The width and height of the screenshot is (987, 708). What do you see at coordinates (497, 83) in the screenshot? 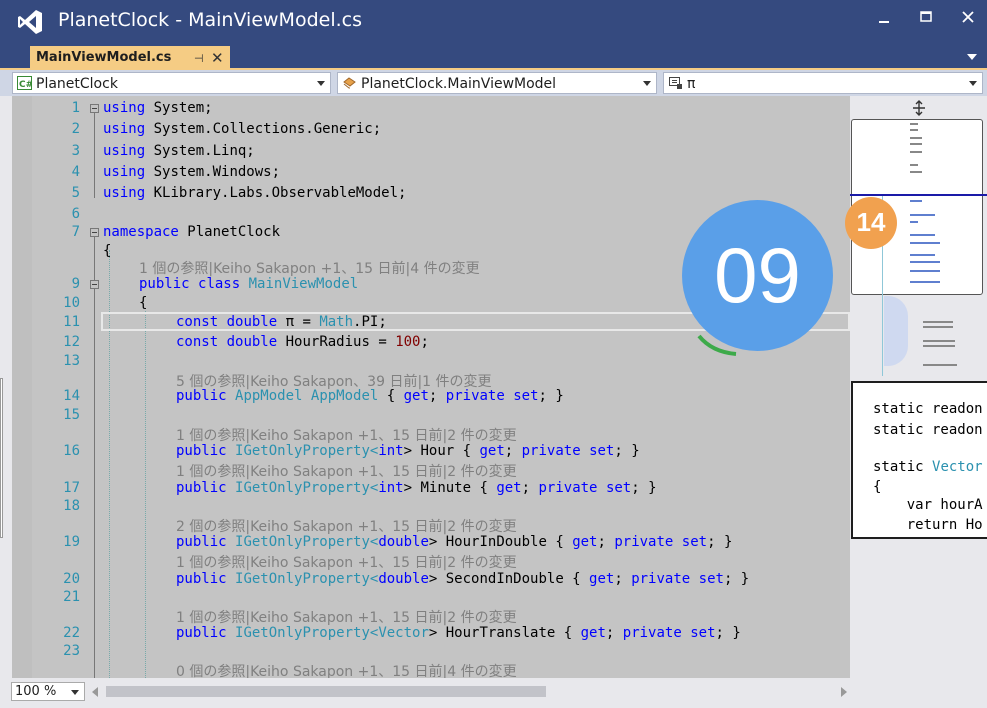
I see `class-dropdown: PlanetClock.MainViewModel` at bounding box center [497, 83].